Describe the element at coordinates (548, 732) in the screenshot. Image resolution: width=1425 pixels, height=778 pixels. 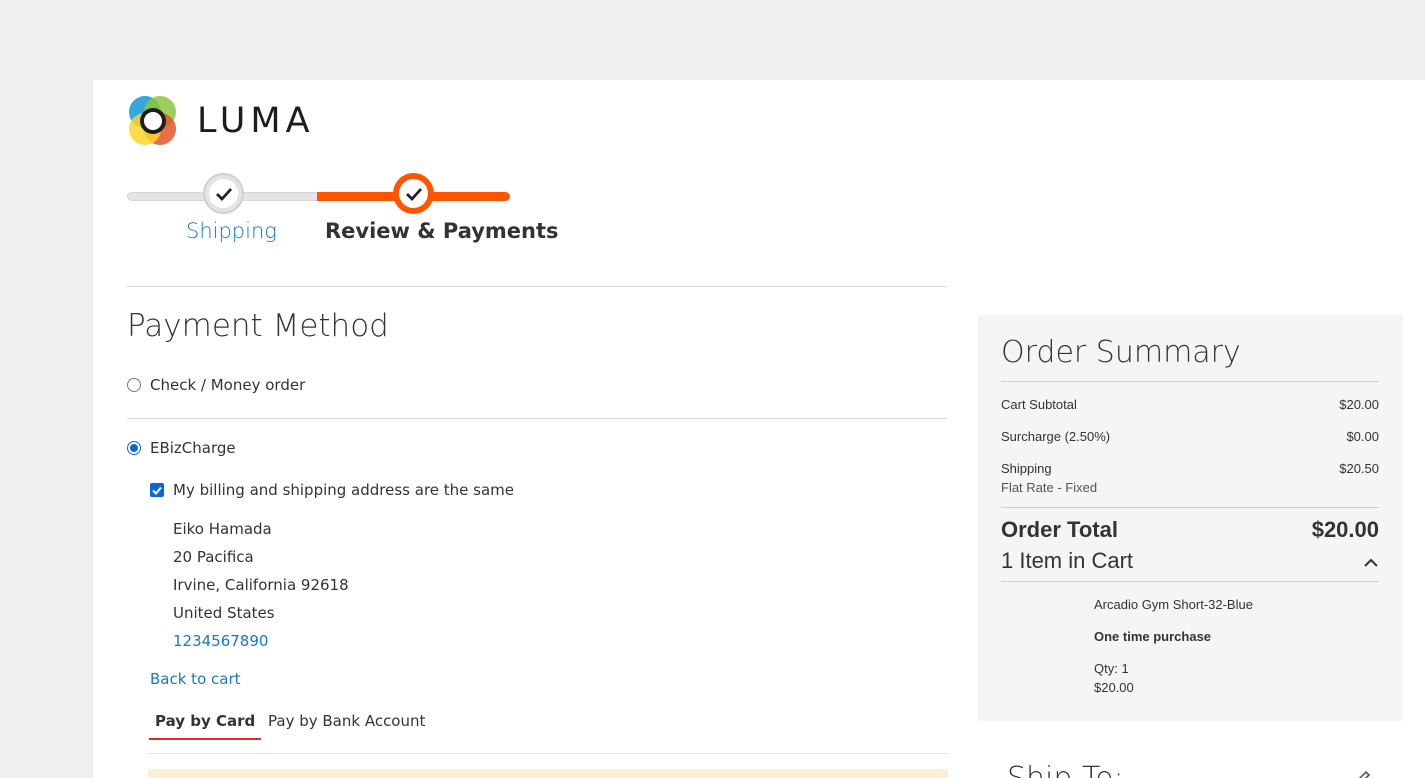
I see `payment-tabs: Pay by Card Pay by Bank Account` at that location.